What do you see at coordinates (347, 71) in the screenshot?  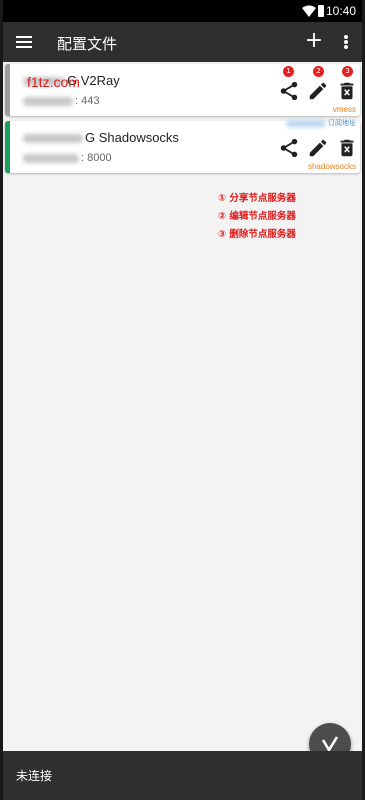 I see `badge-delete: 3` at bounding box center [347, 71].